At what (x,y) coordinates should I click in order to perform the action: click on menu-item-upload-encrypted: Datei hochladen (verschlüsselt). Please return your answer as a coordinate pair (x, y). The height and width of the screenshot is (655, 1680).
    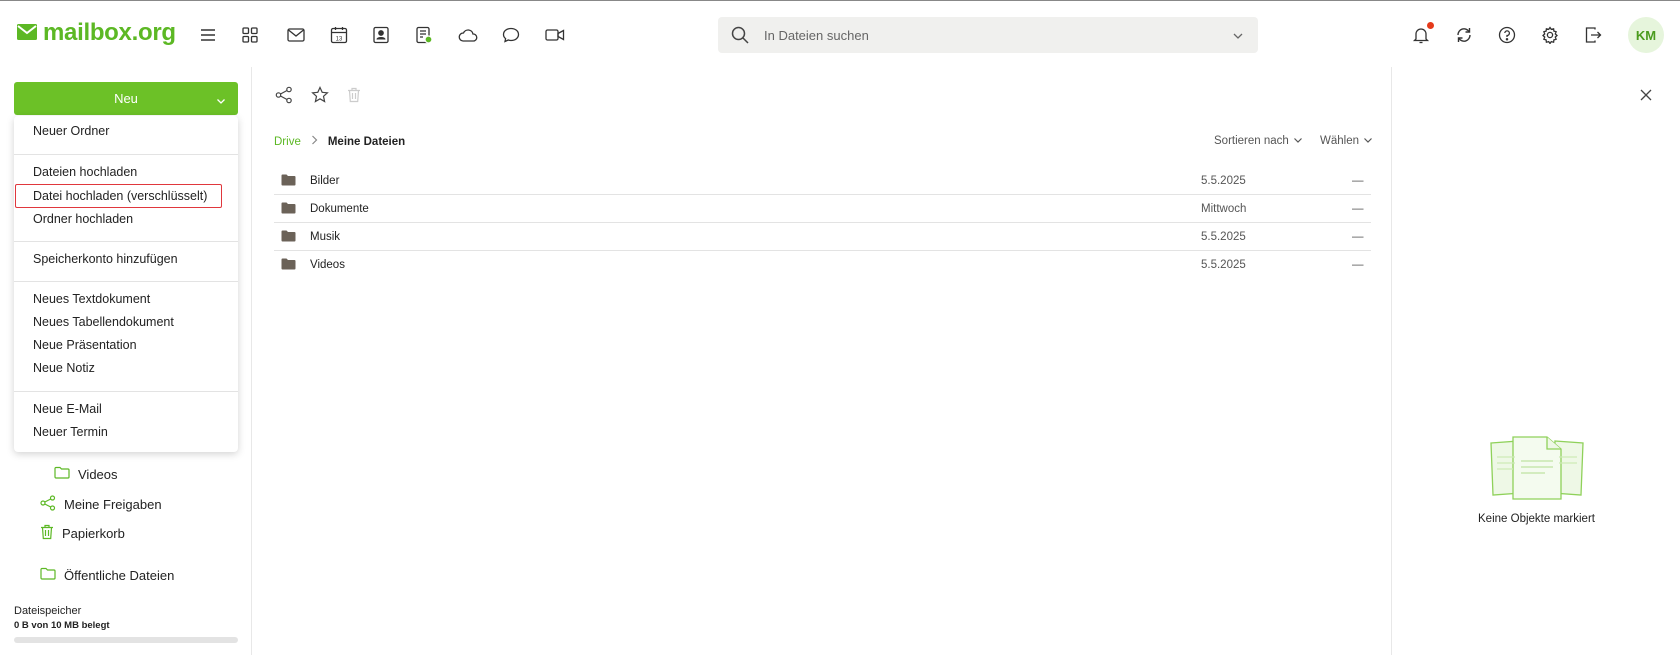
    Looking at the image, I should click on (120, 196).